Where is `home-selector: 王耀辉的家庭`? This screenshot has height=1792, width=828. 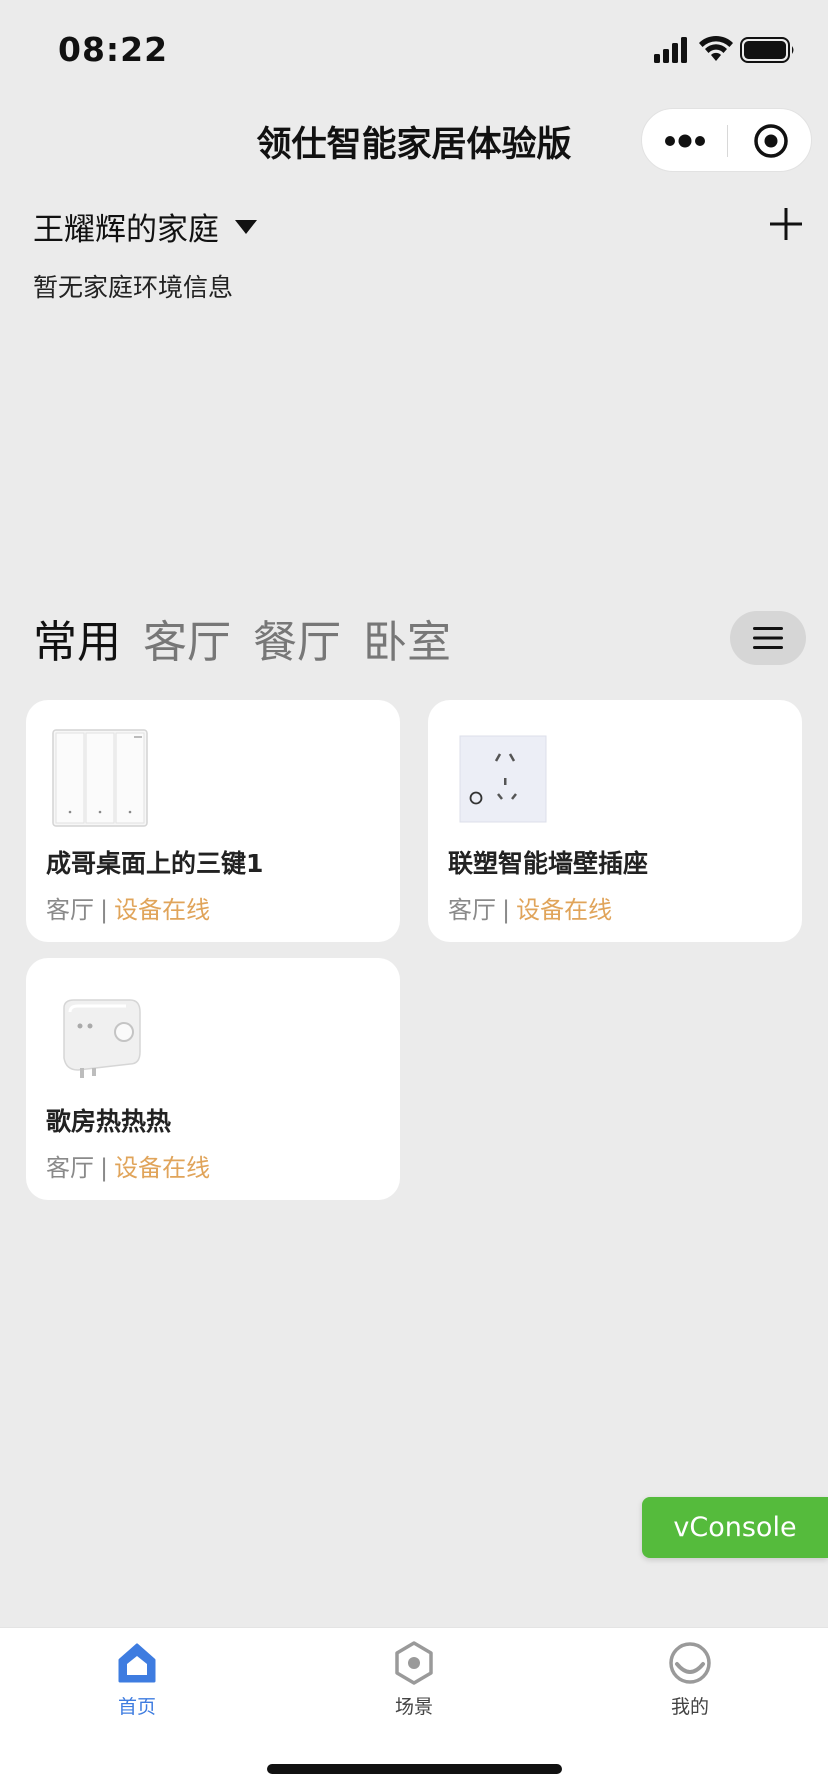 home-selector: 王耀辉的家庭 is located at coordinates (145, 226).